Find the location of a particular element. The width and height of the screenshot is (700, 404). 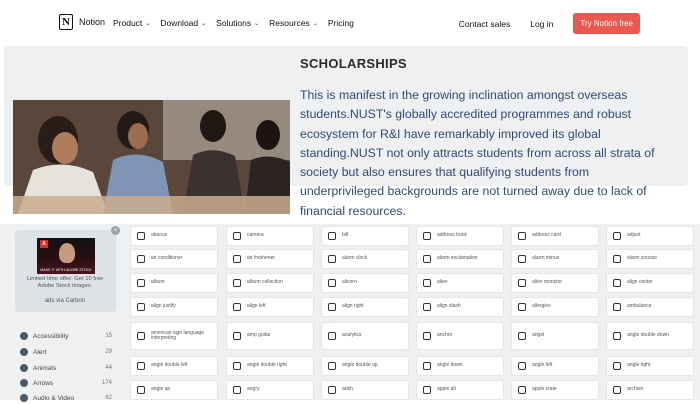

nav-download: Download ⌄ is located at coordinates (183, 23).